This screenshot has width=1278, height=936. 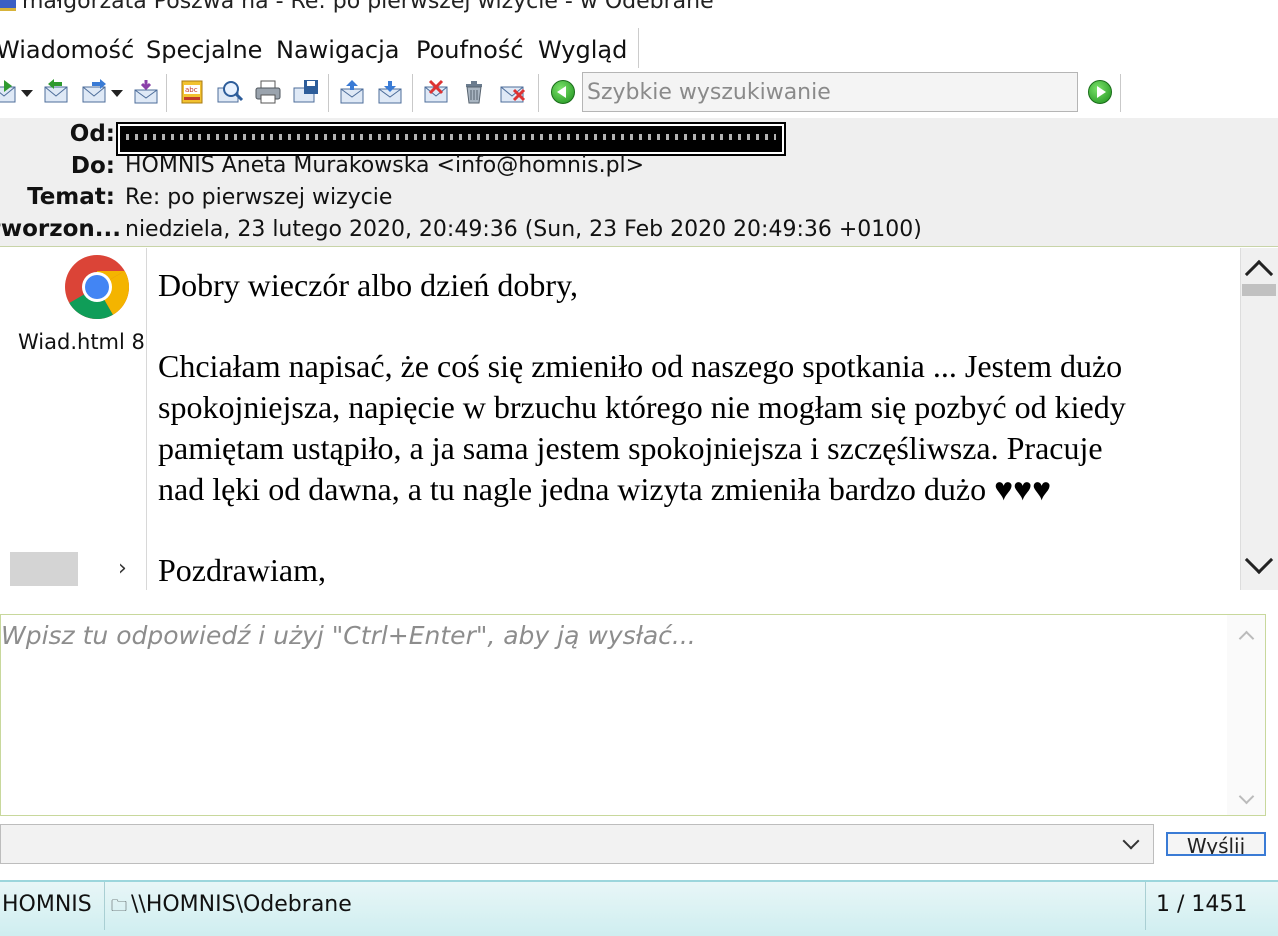 I want to click on delete-icon, so click(x=512, y=92).